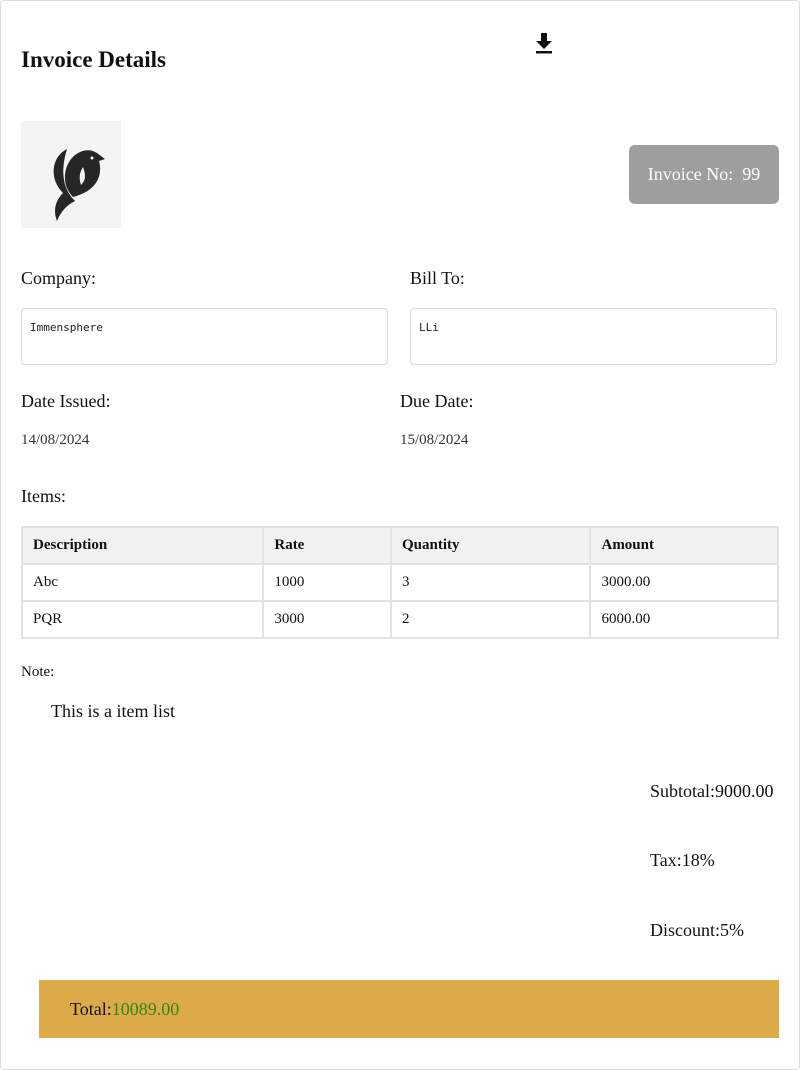 The height and width of the screenshot is (1070, 800). Describe the element at coordinates (434, 440) in the screenshot. I see `due-date-value: 15/08/2024` at that location.